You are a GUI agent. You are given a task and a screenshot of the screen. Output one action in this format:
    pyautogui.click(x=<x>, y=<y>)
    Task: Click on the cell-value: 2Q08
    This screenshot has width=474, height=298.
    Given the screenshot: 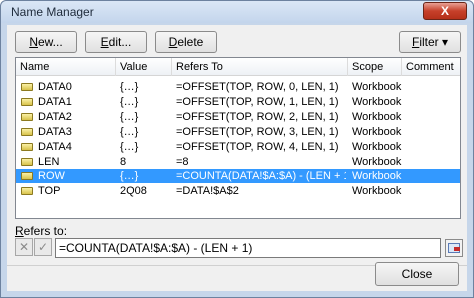 What is the action you would take?
    pyautogui.click(x=133, y=191)
    